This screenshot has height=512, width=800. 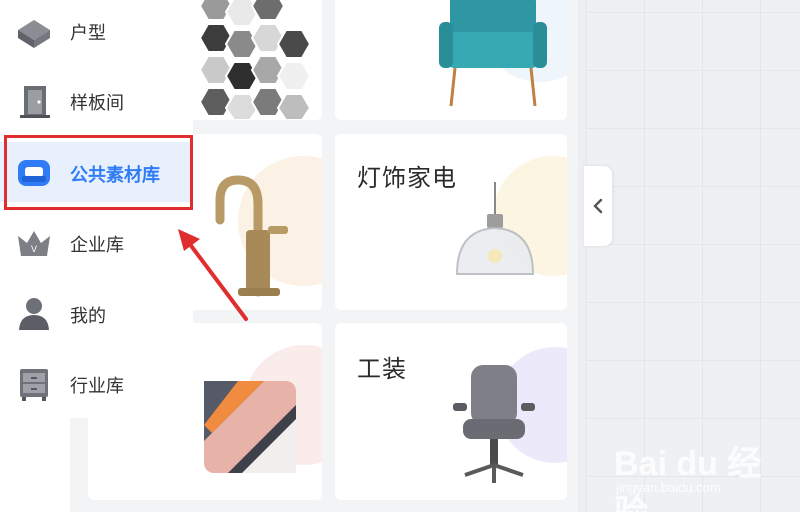 What do you see at coordinates (88, 33) in the screenshot?
I see `sidebar-item-label: 户型` at bounding box center [88, 33].